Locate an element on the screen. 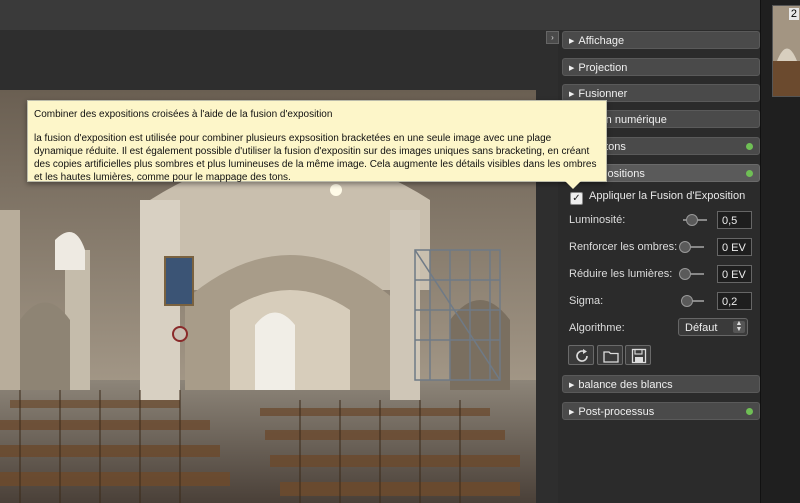 This screenshot has height=503, width=800. reduire-lumieres-label: Réduire les lumières: is located at coordinates (621, 274).